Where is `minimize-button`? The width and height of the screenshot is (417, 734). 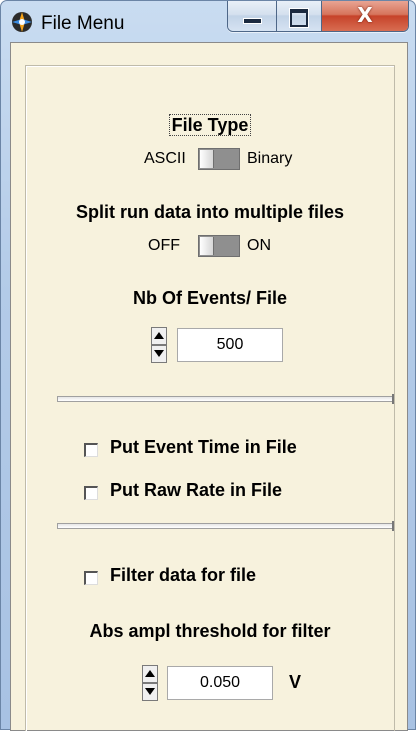 minimize-button is located at coordinates (252, 16).